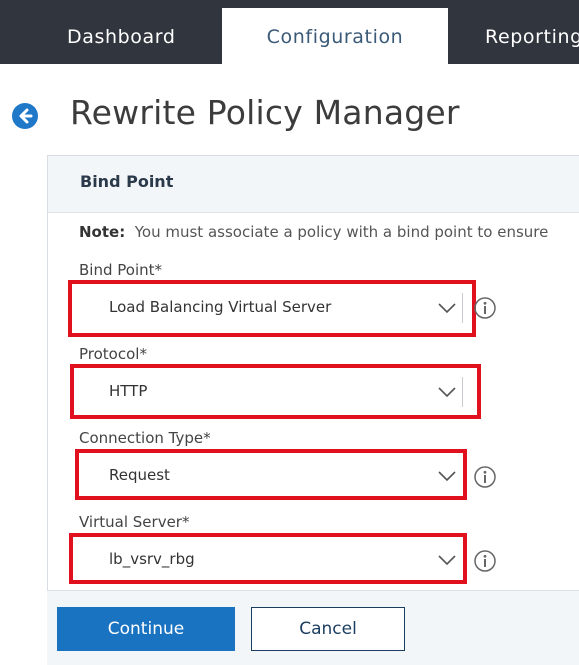 The width and height of the screenshot is (579, 665). Describe the element at coordinates (271, 474) in the screenshot. I see `highlight-box-connection-type` at that location.